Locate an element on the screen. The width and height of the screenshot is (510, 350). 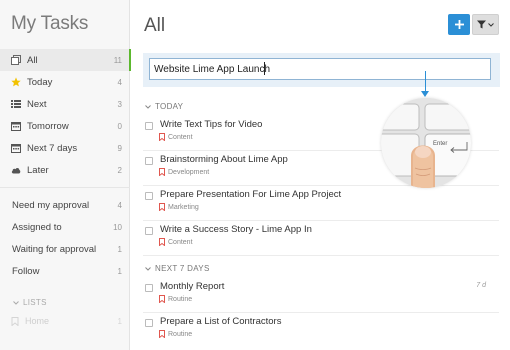
sidebar-item-next-7-days: Next 7 days 9 is located at coordinates (65, 148).